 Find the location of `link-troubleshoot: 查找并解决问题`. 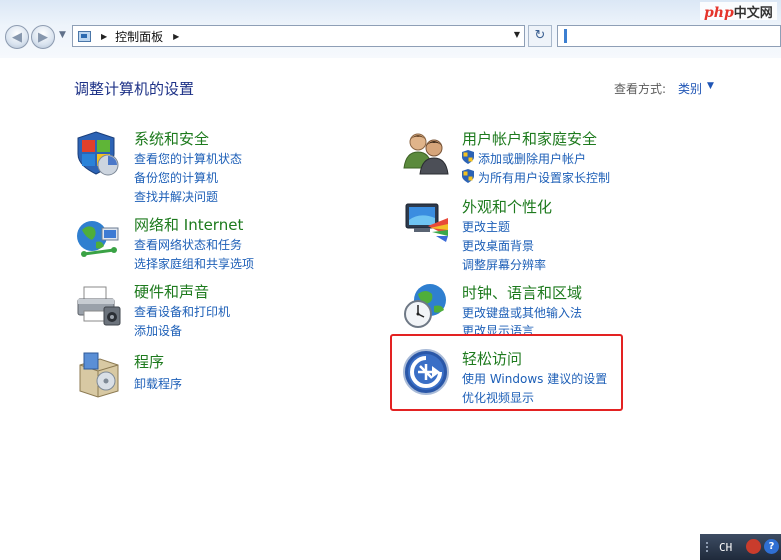

link-troubleshoot: 查找并解决问题 is located at coordinates (176, 196).